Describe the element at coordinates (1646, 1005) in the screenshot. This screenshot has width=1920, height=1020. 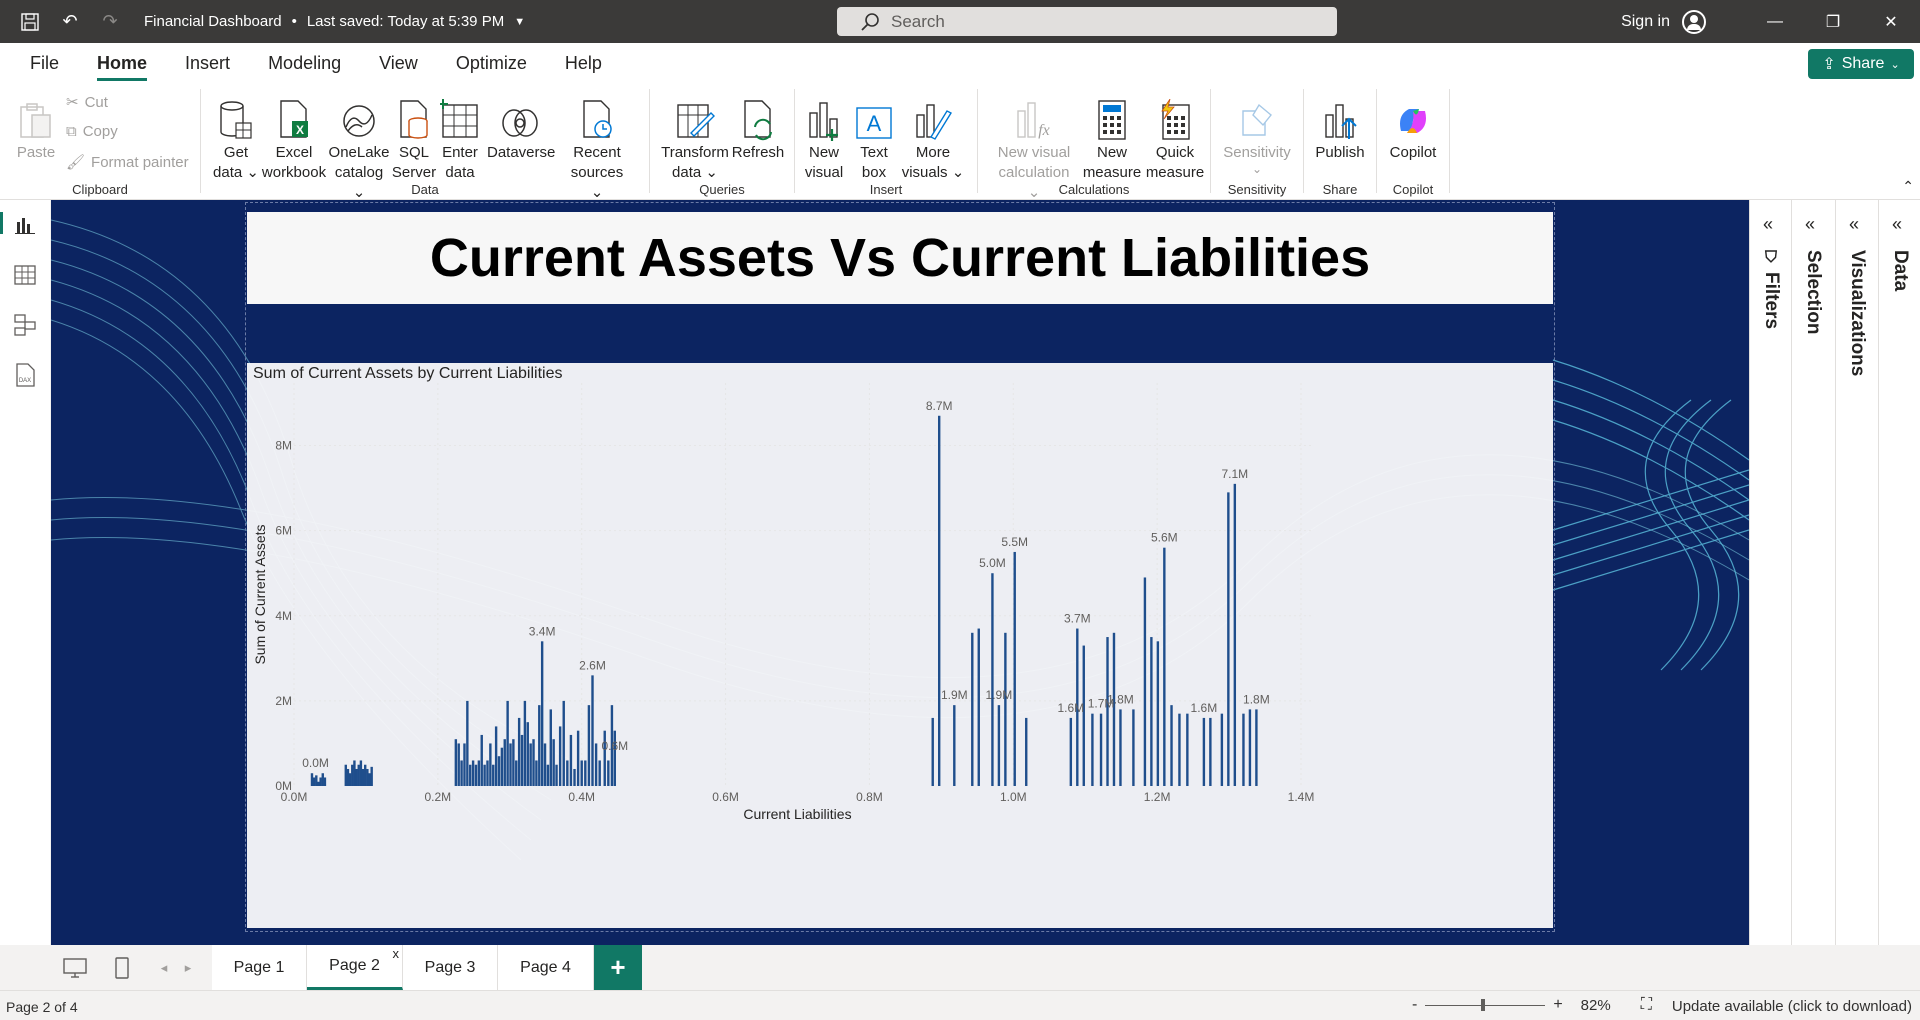
I see `fit-to-page-icon: ⛶` at that location.